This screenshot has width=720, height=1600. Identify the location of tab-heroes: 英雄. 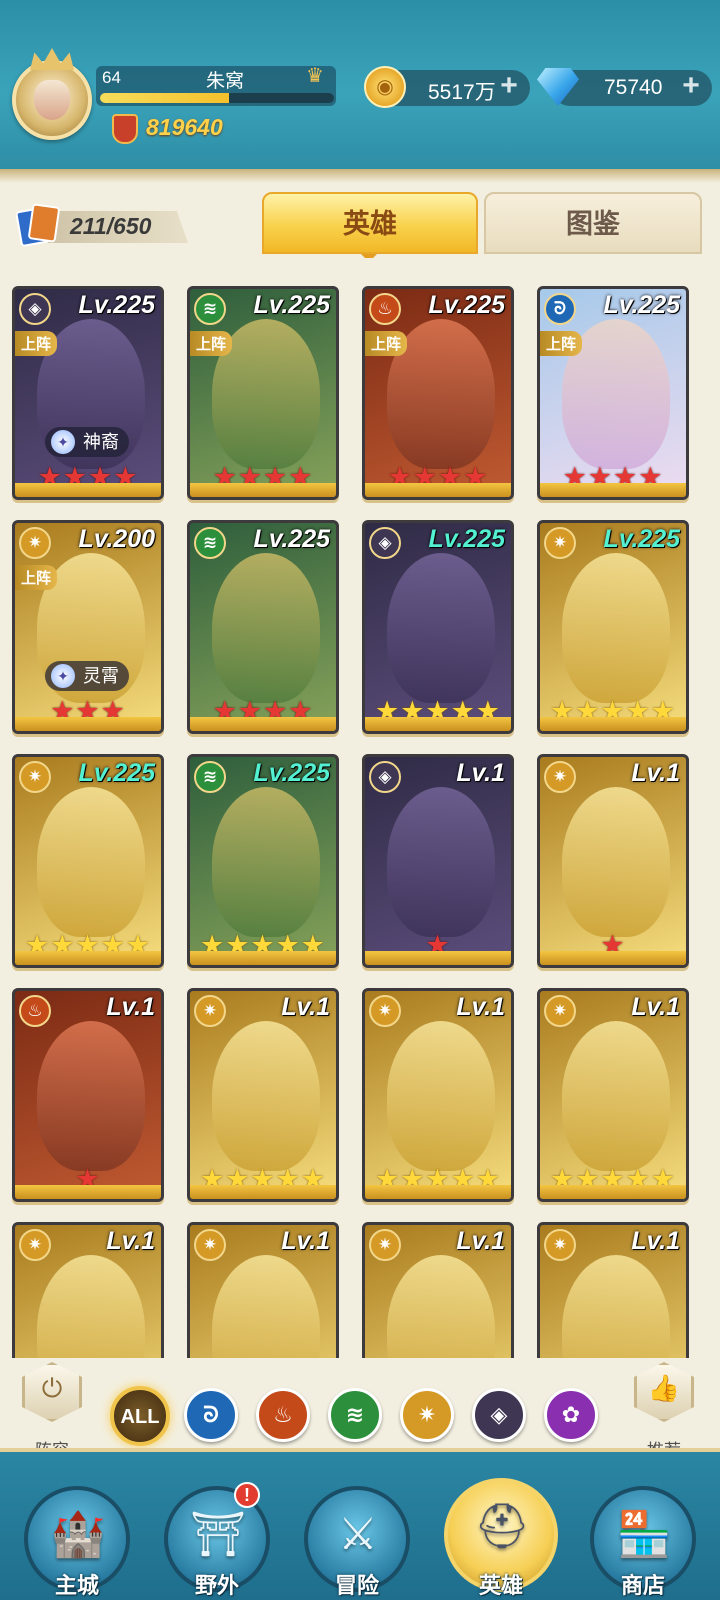
(370, 223).